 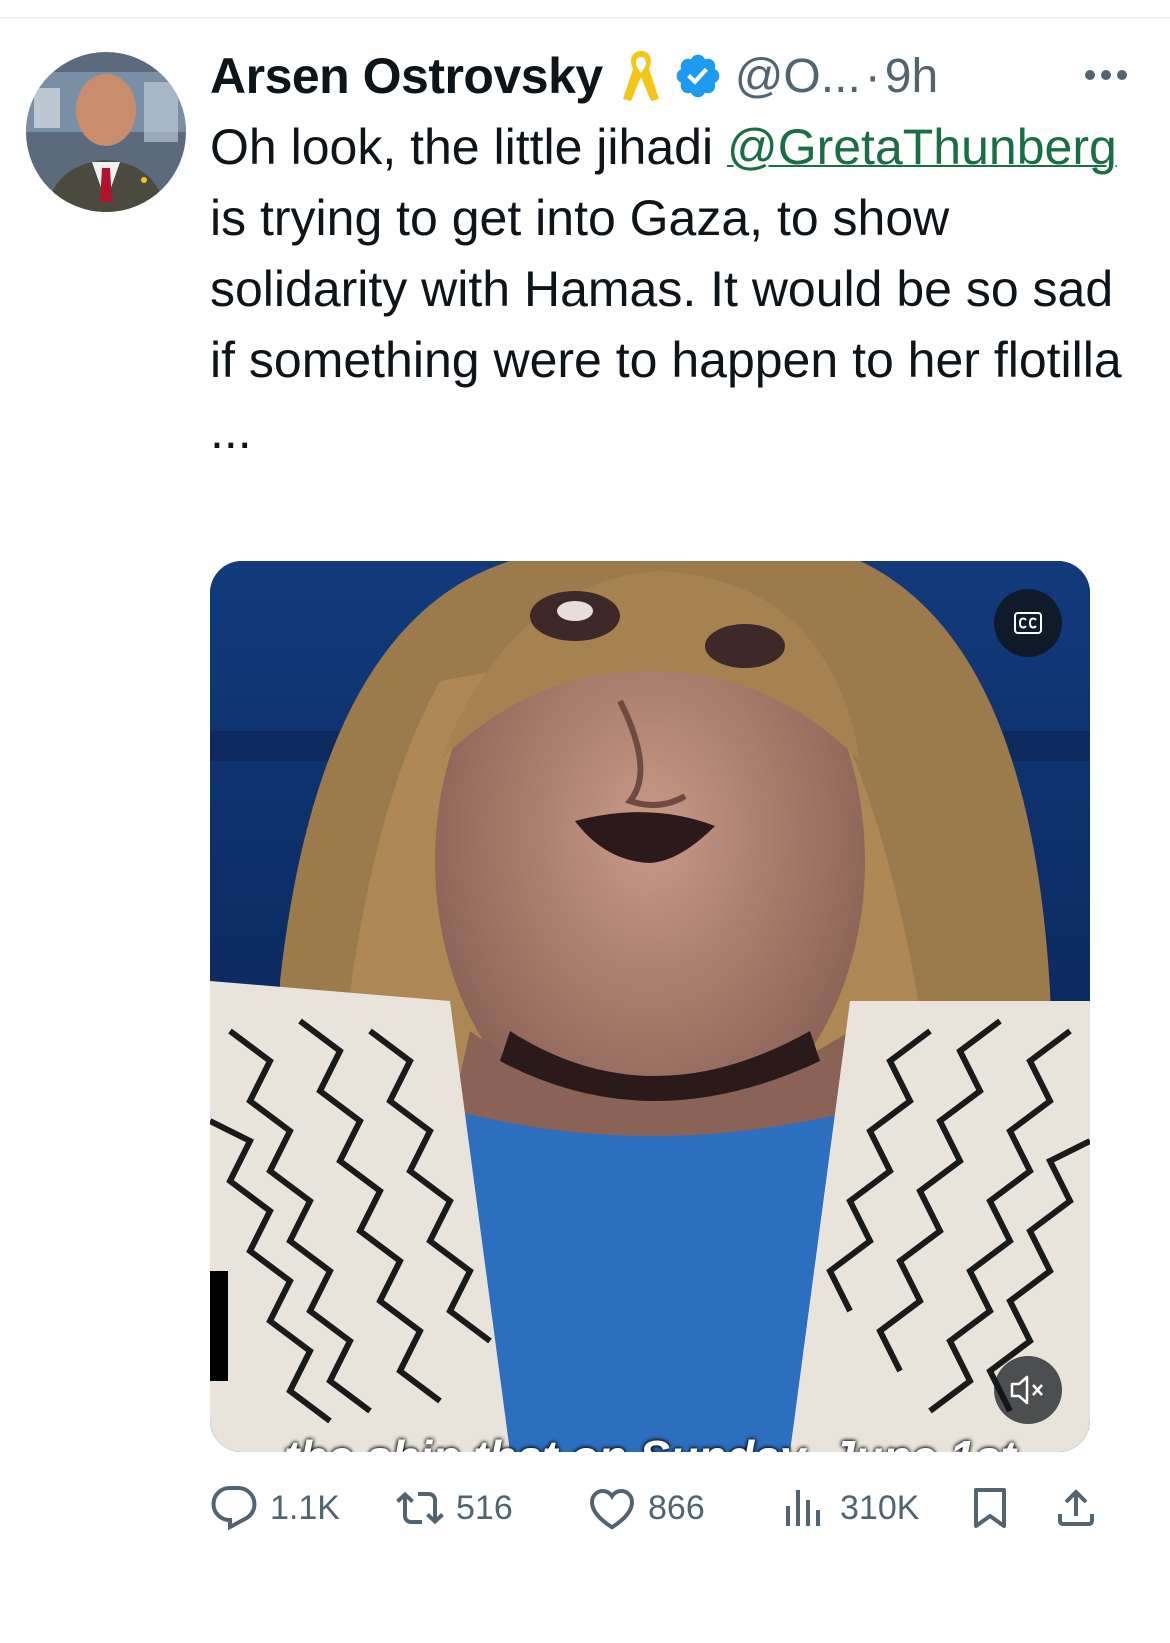 I want to click on mention-link: @GretaThunberg, so click(x=922, y=147).